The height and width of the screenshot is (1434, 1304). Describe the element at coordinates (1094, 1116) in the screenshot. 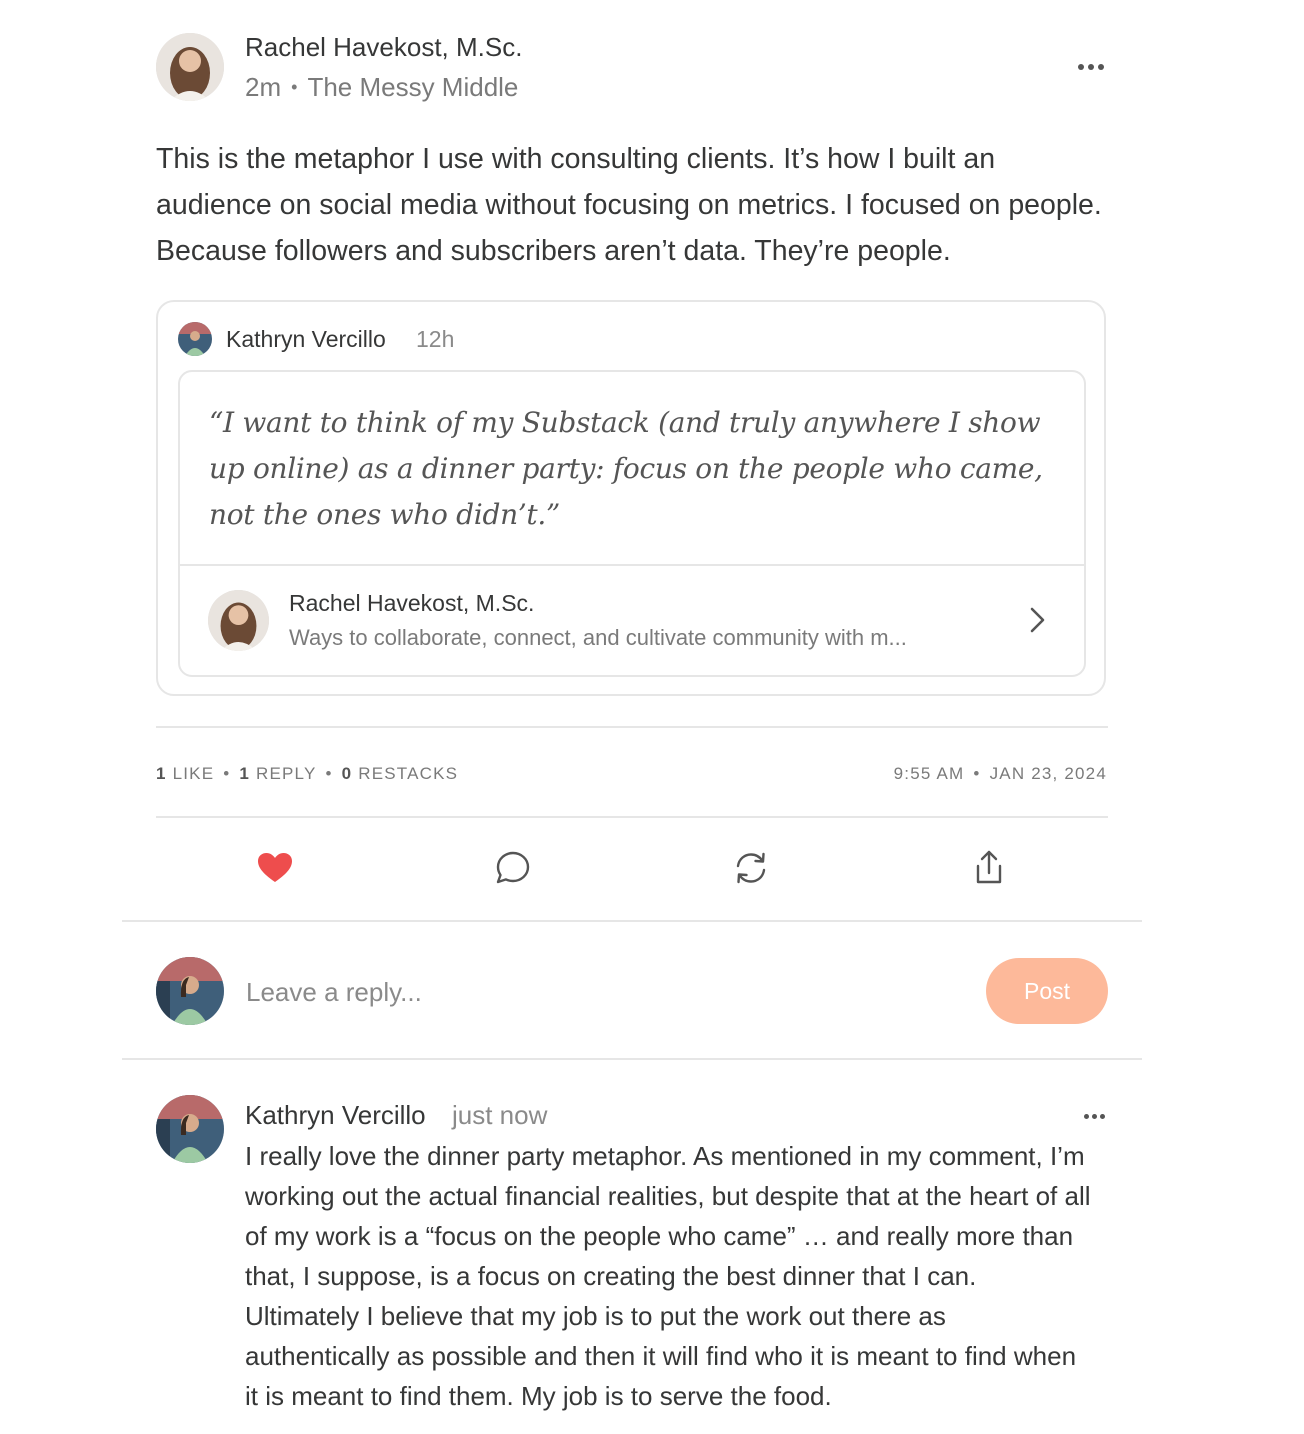

I see `comment-more-options-icon` at that location.